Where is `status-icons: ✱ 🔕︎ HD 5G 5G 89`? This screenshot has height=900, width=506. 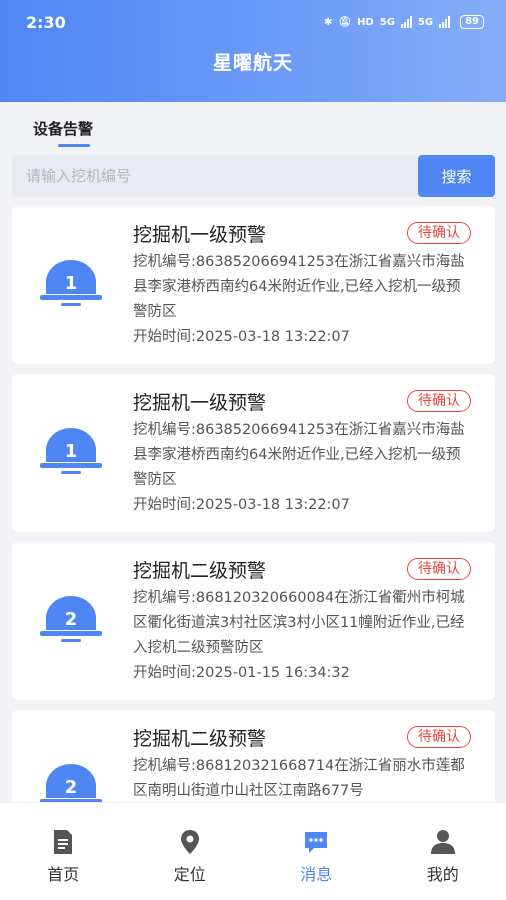
status-icons: ✱ 🔕︎ HD 5G 5G 89 is located at coordinates (404, 22).